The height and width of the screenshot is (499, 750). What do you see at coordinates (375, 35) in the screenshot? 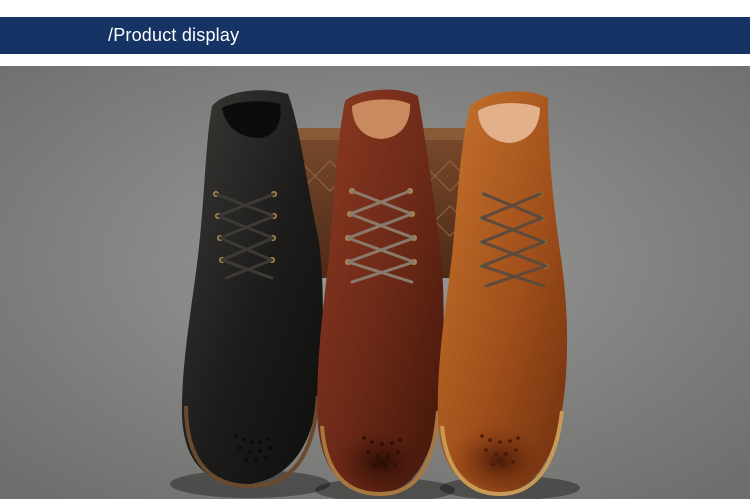
I see `section-banner: /Product display` at bounding box center [375, 35].